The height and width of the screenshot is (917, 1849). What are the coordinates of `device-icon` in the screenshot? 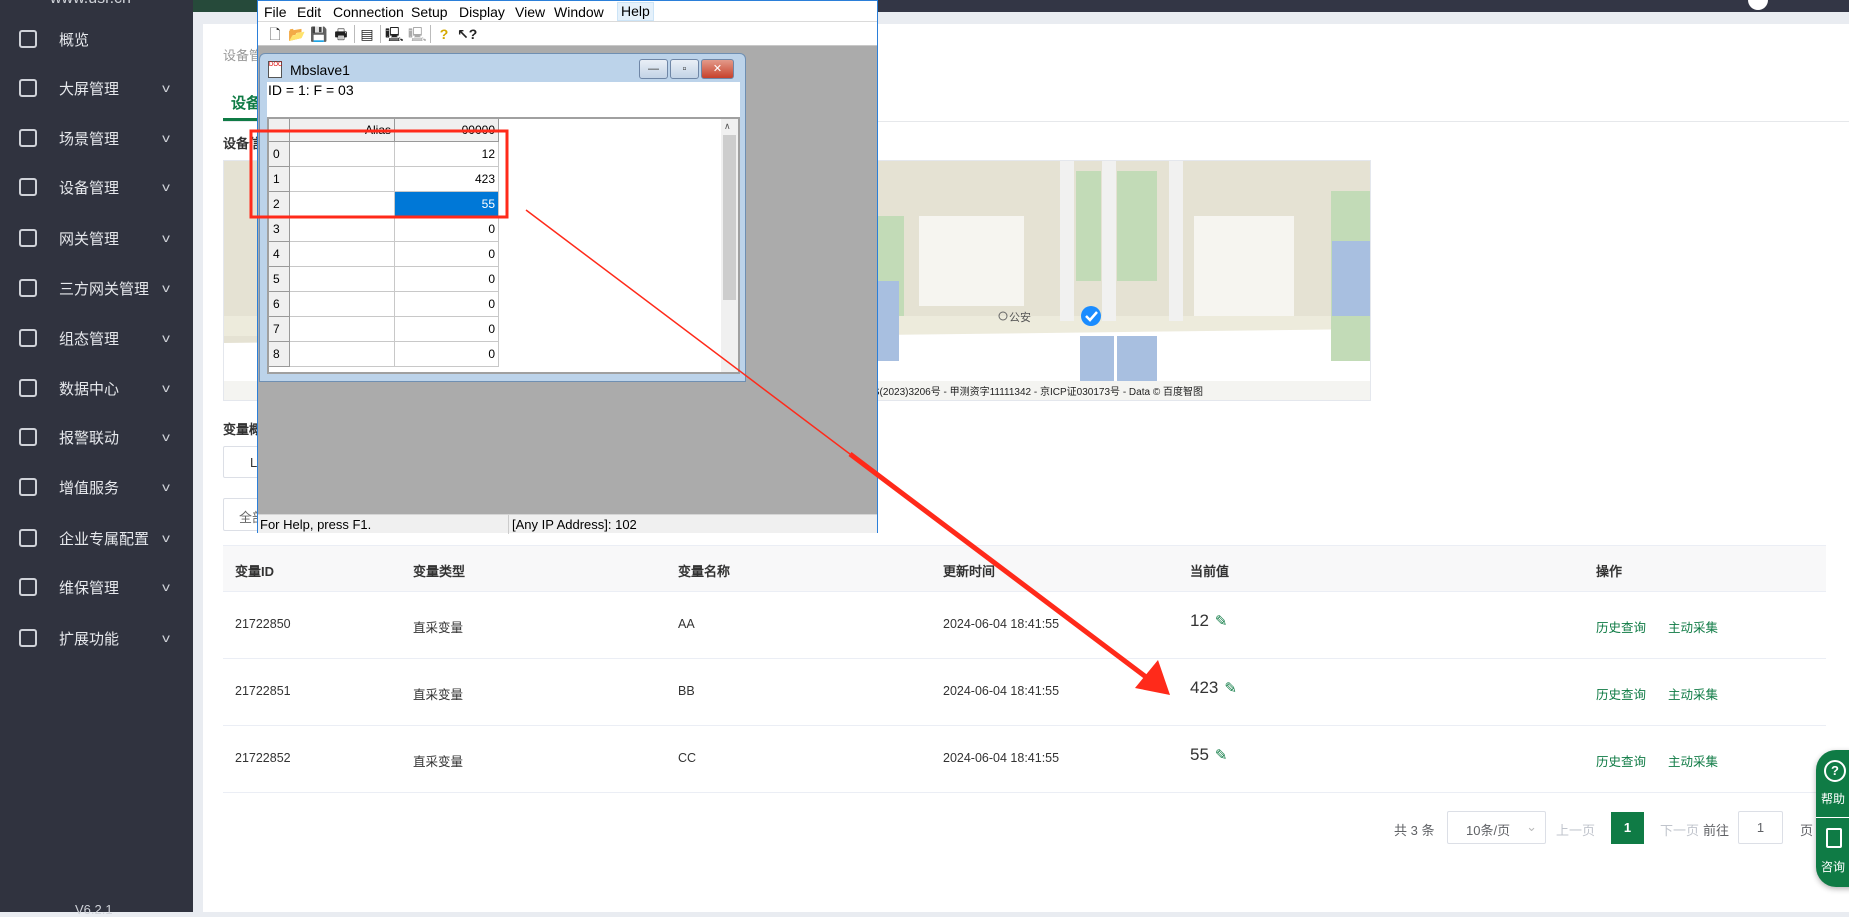 It's located at (28, 187).